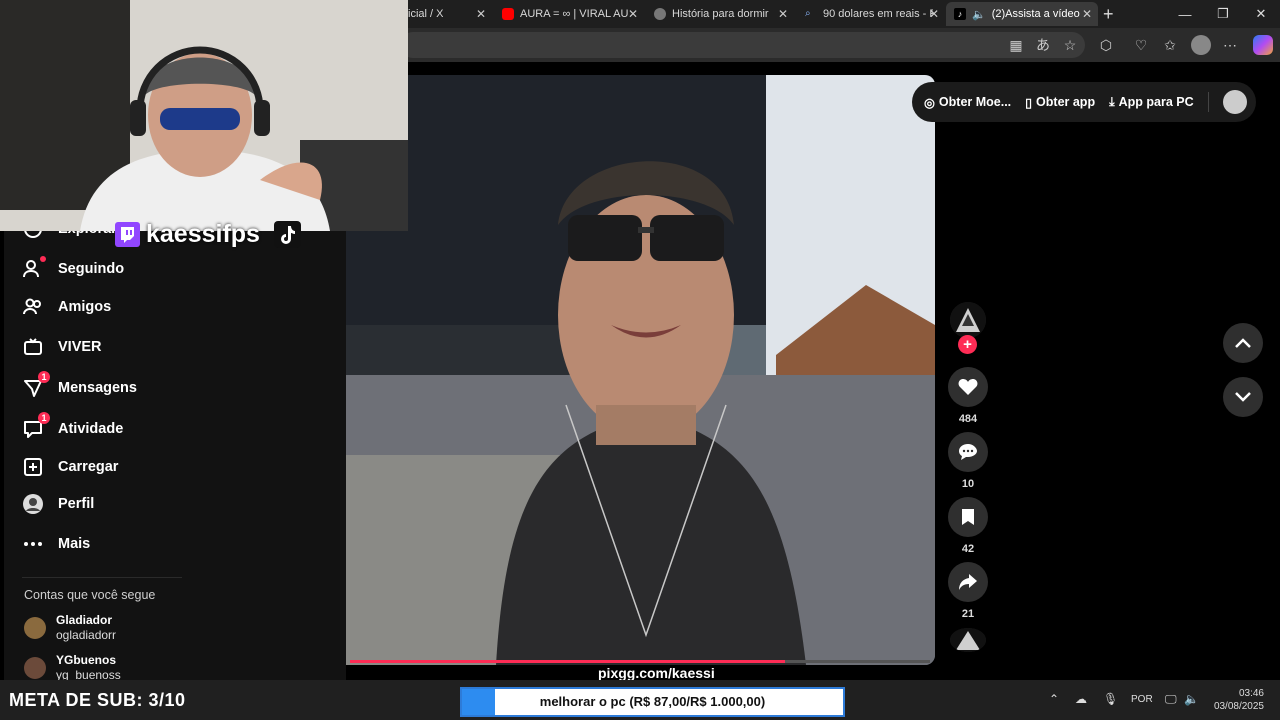  What do you see at coordinates (446, 14) in the screenshot?
I see `tab-x: icial / X ✕` at bounding box center [446, 14].